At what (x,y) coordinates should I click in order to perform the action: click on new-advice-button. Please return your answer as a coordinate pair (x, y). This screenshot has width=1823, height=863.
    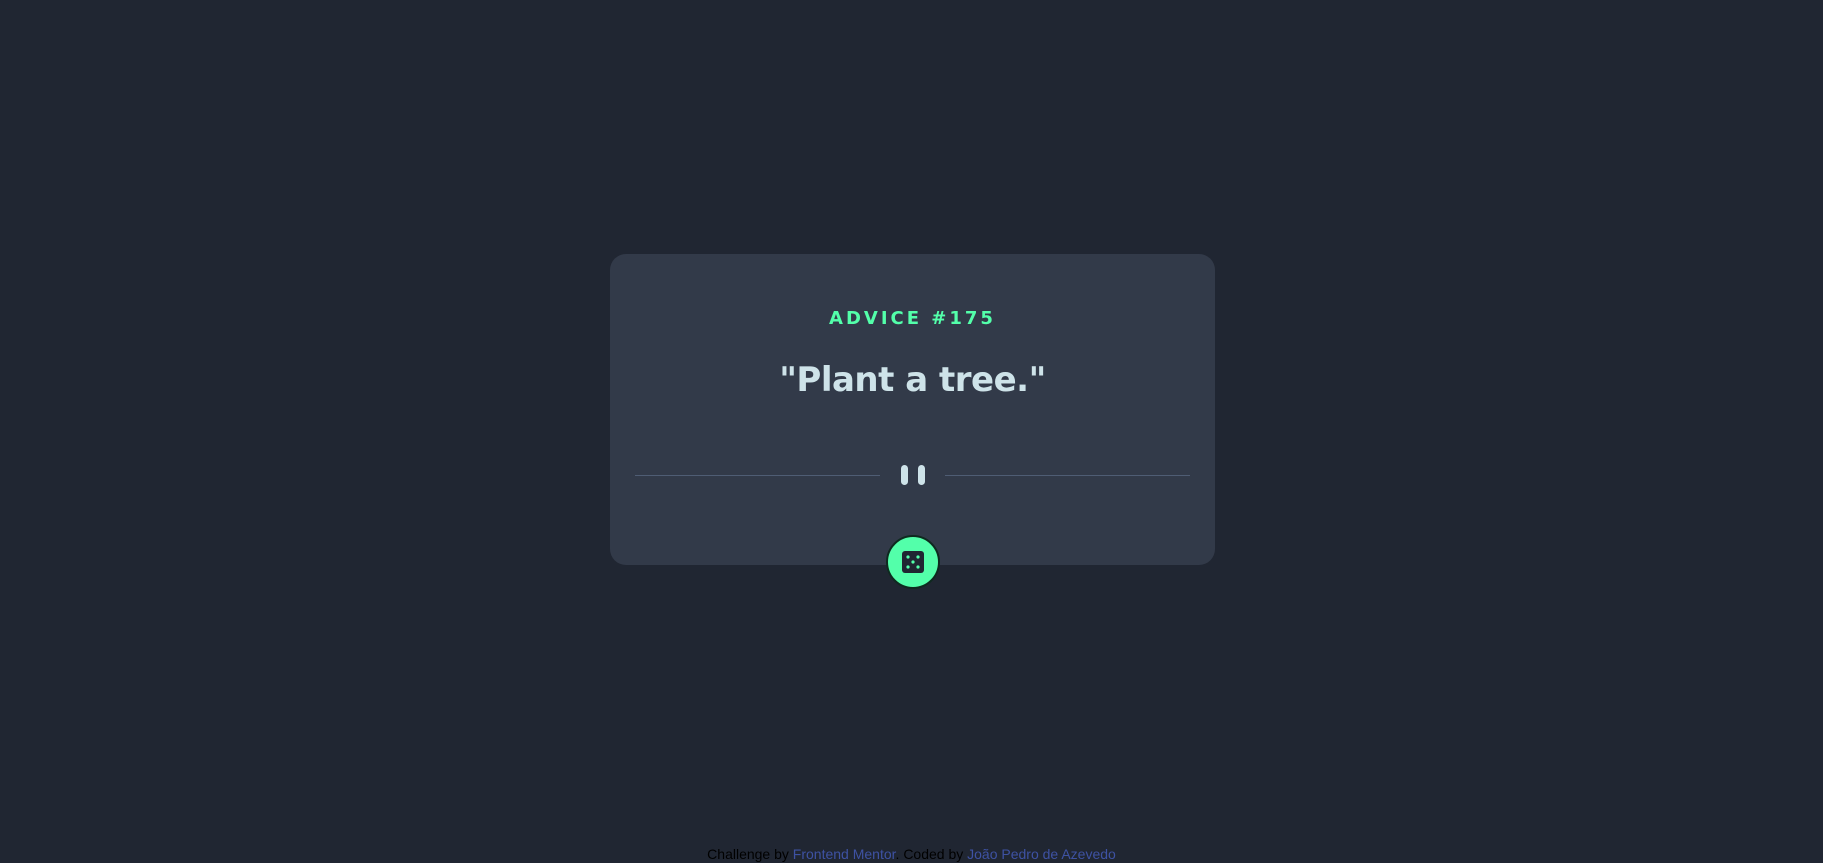
    Looking at the image, I should click on (912, 562).